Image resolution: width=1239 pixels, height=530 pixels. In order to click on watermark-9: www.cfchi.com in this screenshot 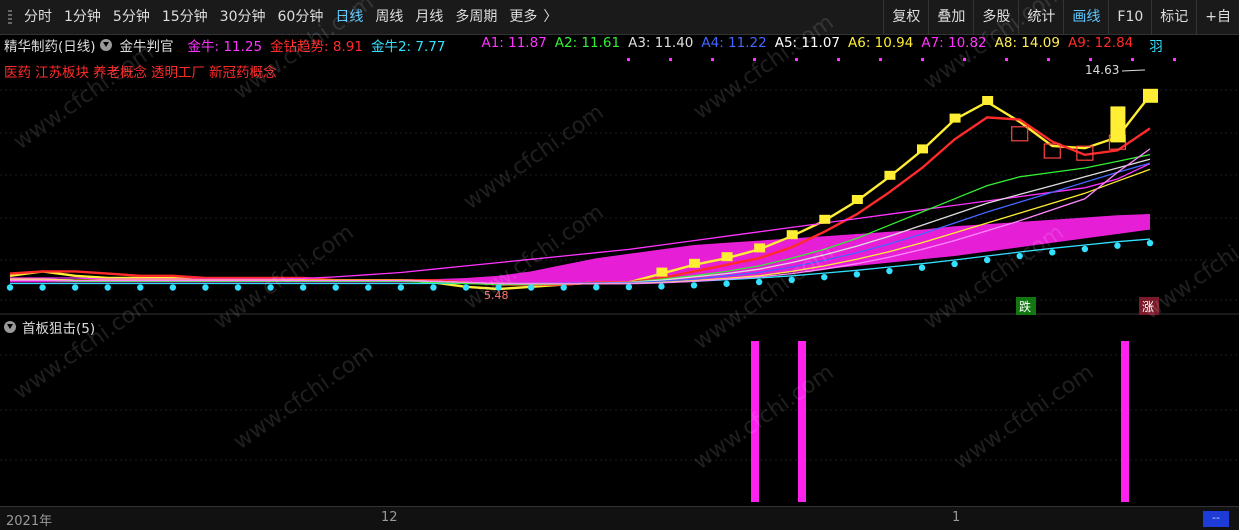, I will do `click(1189, 267)`.